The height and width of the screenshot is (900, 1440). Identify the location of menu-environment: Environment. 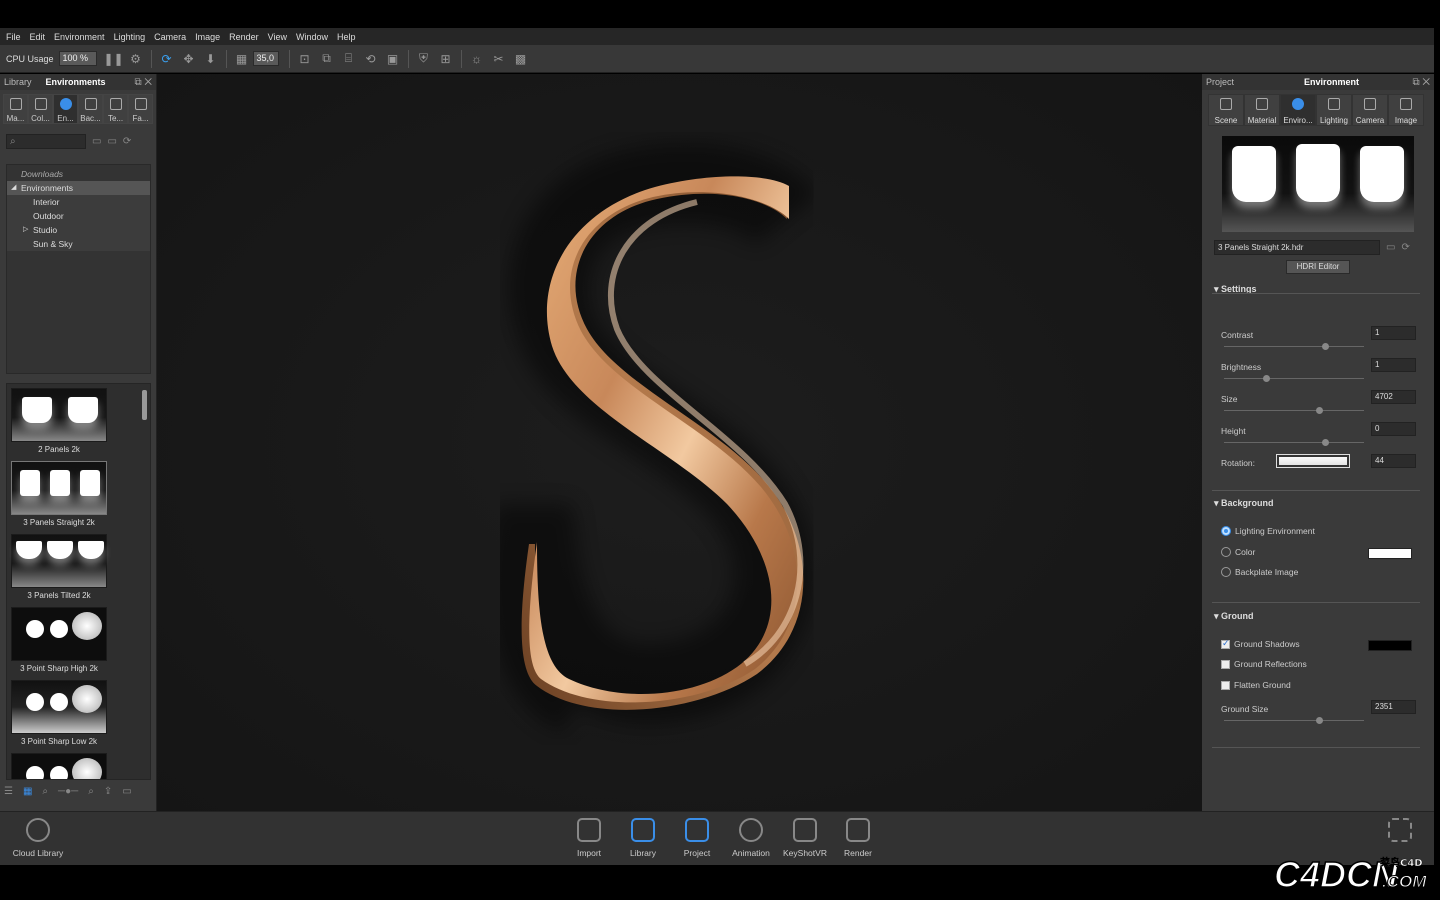
(79, 37).